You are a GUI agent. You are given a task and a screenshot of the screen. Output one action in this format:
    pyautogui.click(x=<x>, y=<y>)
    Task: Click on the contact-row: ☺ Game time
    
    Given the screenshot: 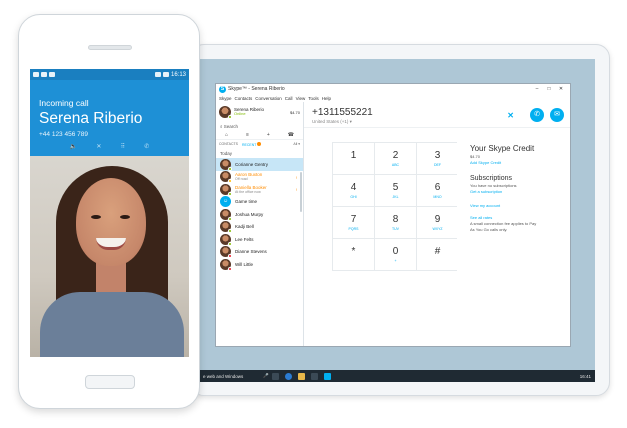 What is the action you would take?
    pyautogui.click(x=259, y=202)
    